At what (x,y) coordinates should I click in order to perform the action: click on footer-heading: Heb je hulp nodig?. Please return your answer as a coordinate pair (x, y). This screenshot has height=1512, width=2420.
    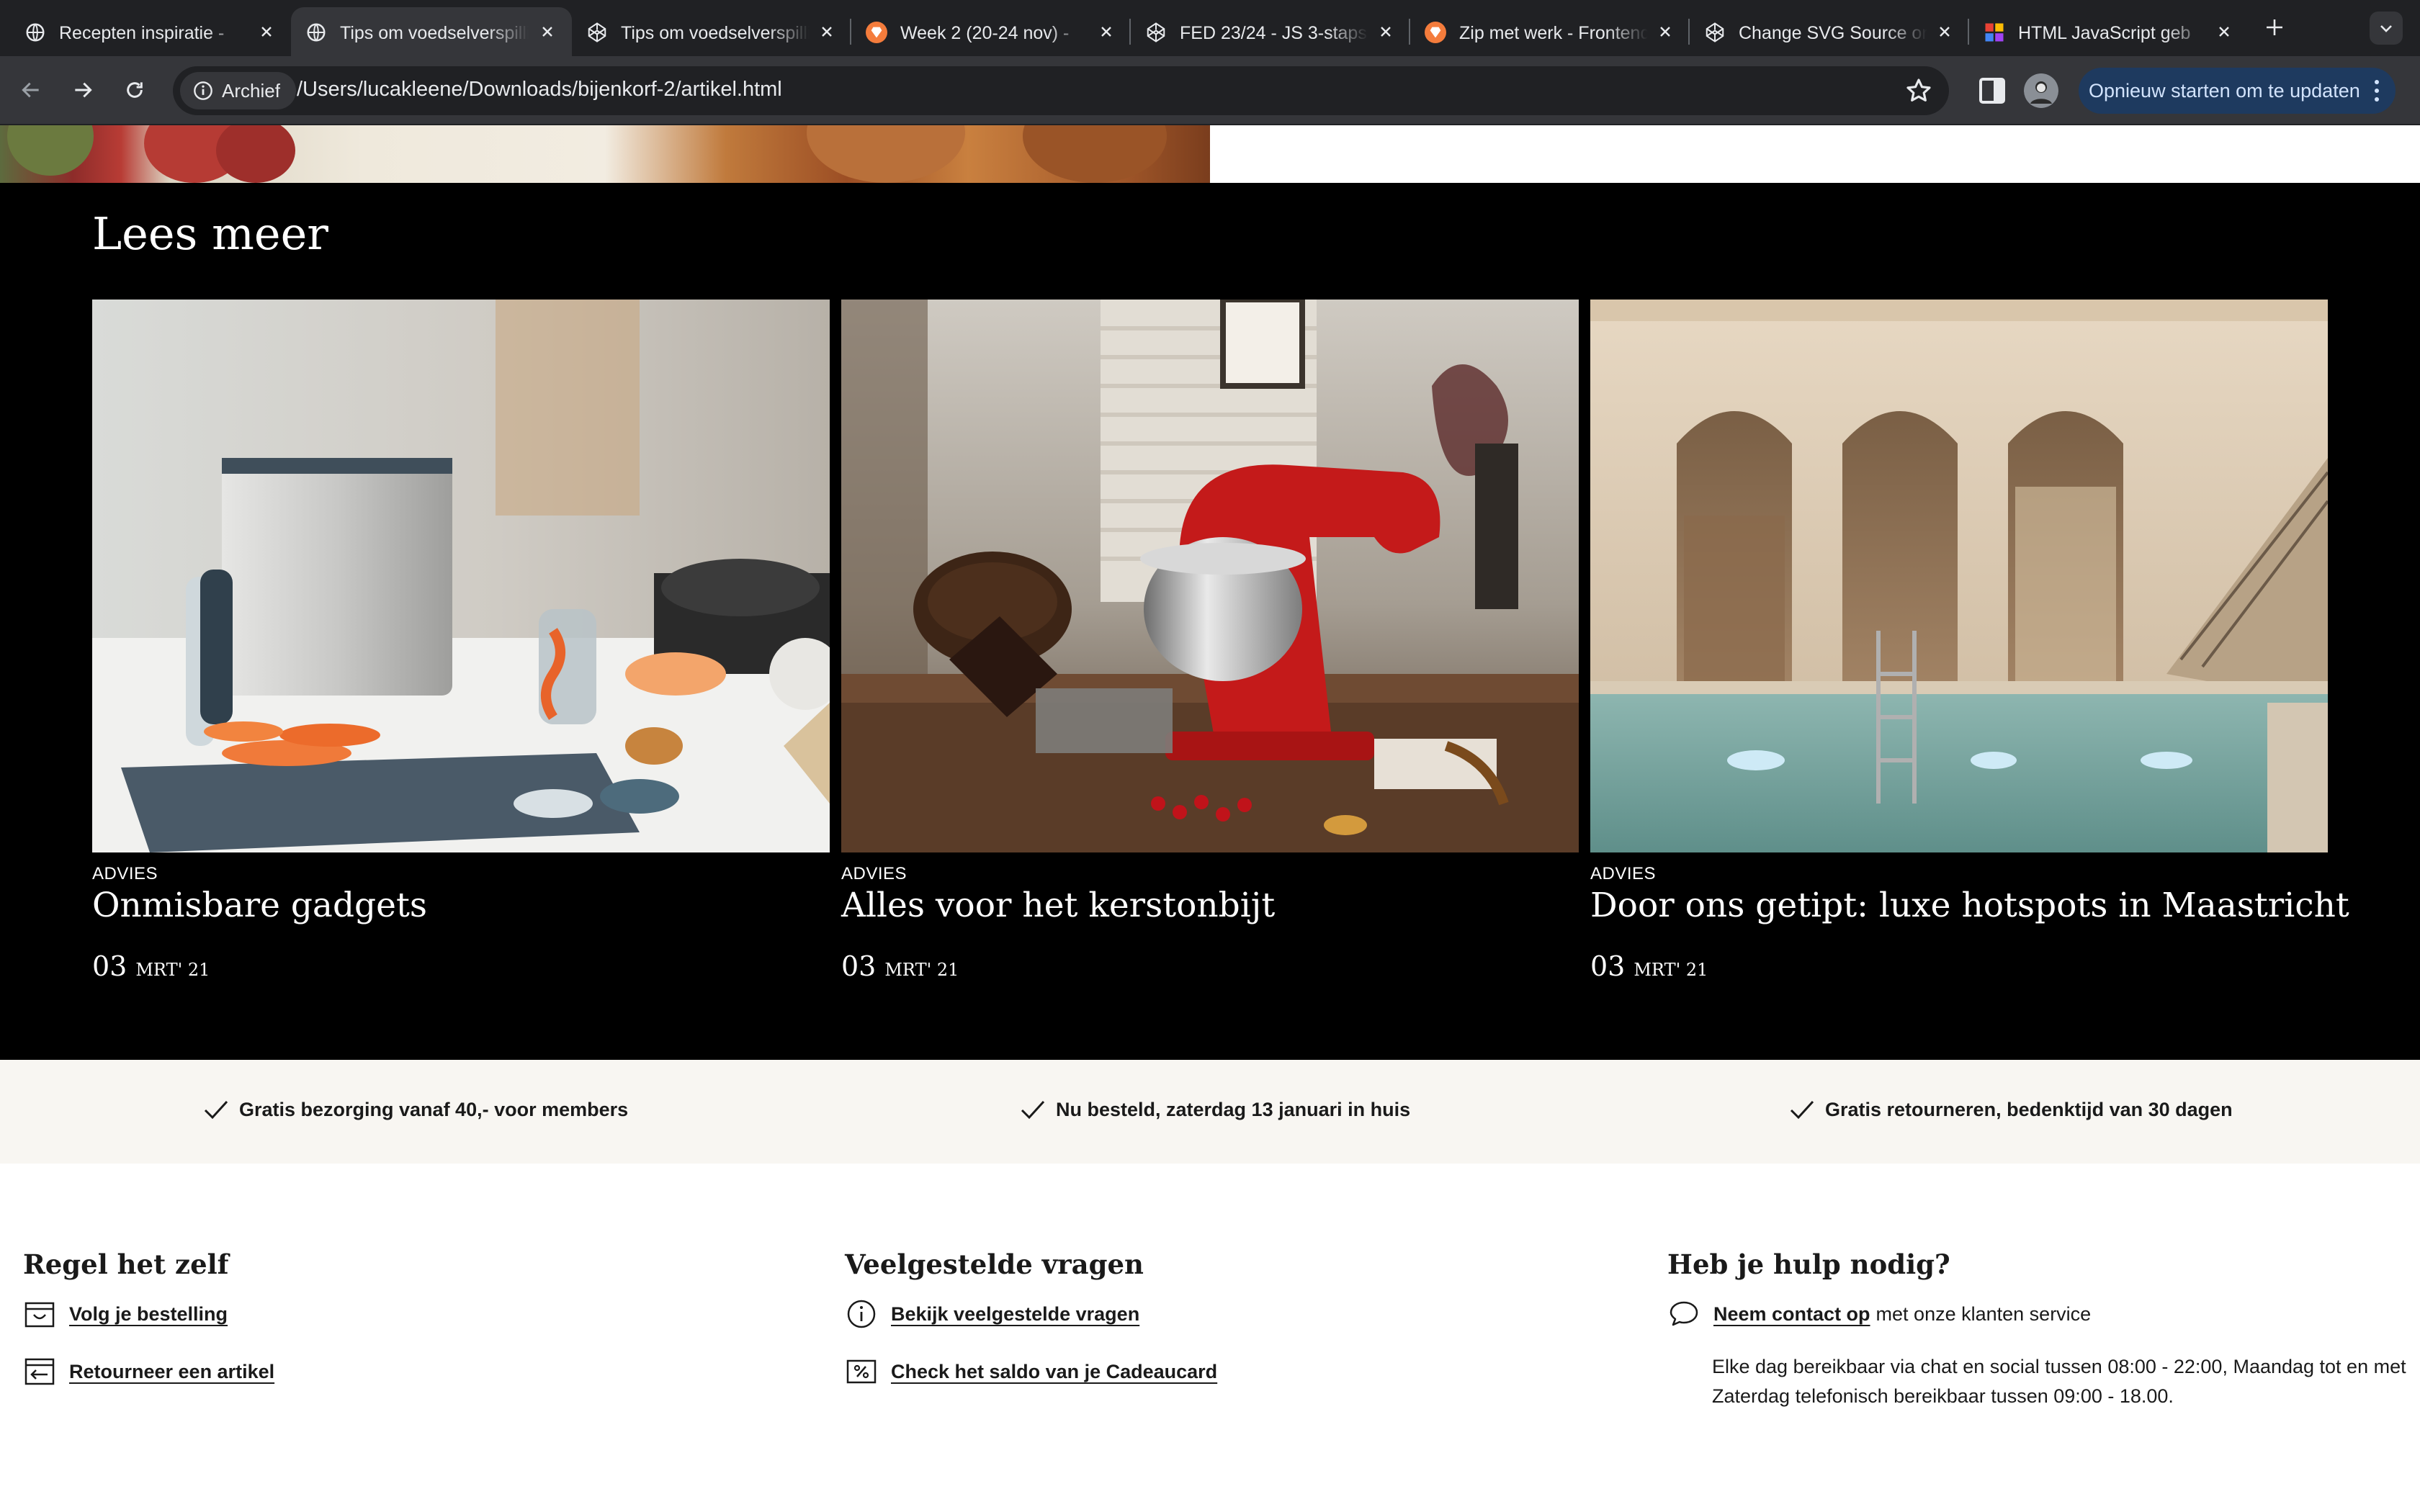
    Looking at the image, I should click on (1808, 1264).